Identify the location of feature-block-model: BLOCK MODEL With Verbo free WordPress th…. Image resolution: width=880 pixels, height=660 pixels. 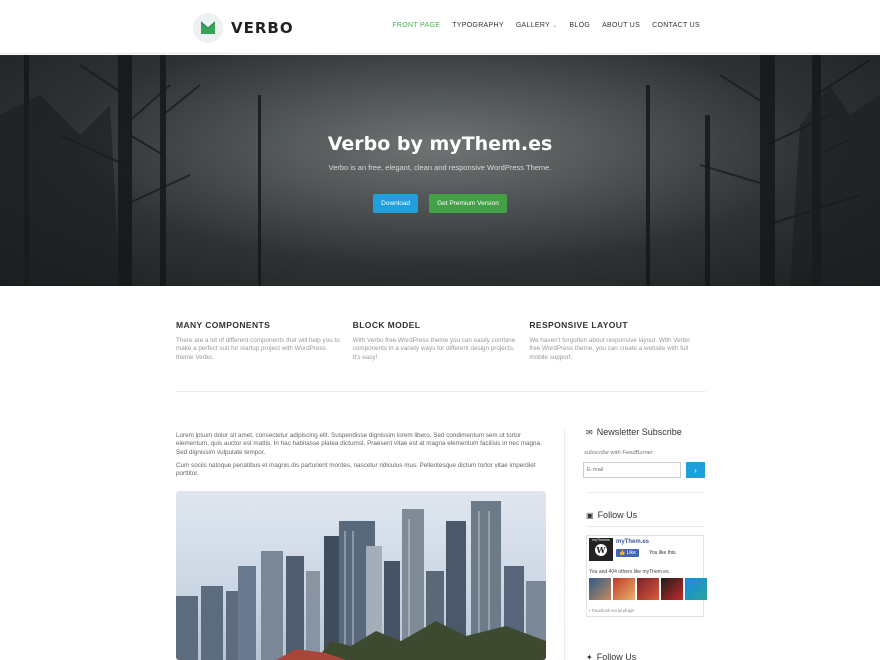
(441, 341).